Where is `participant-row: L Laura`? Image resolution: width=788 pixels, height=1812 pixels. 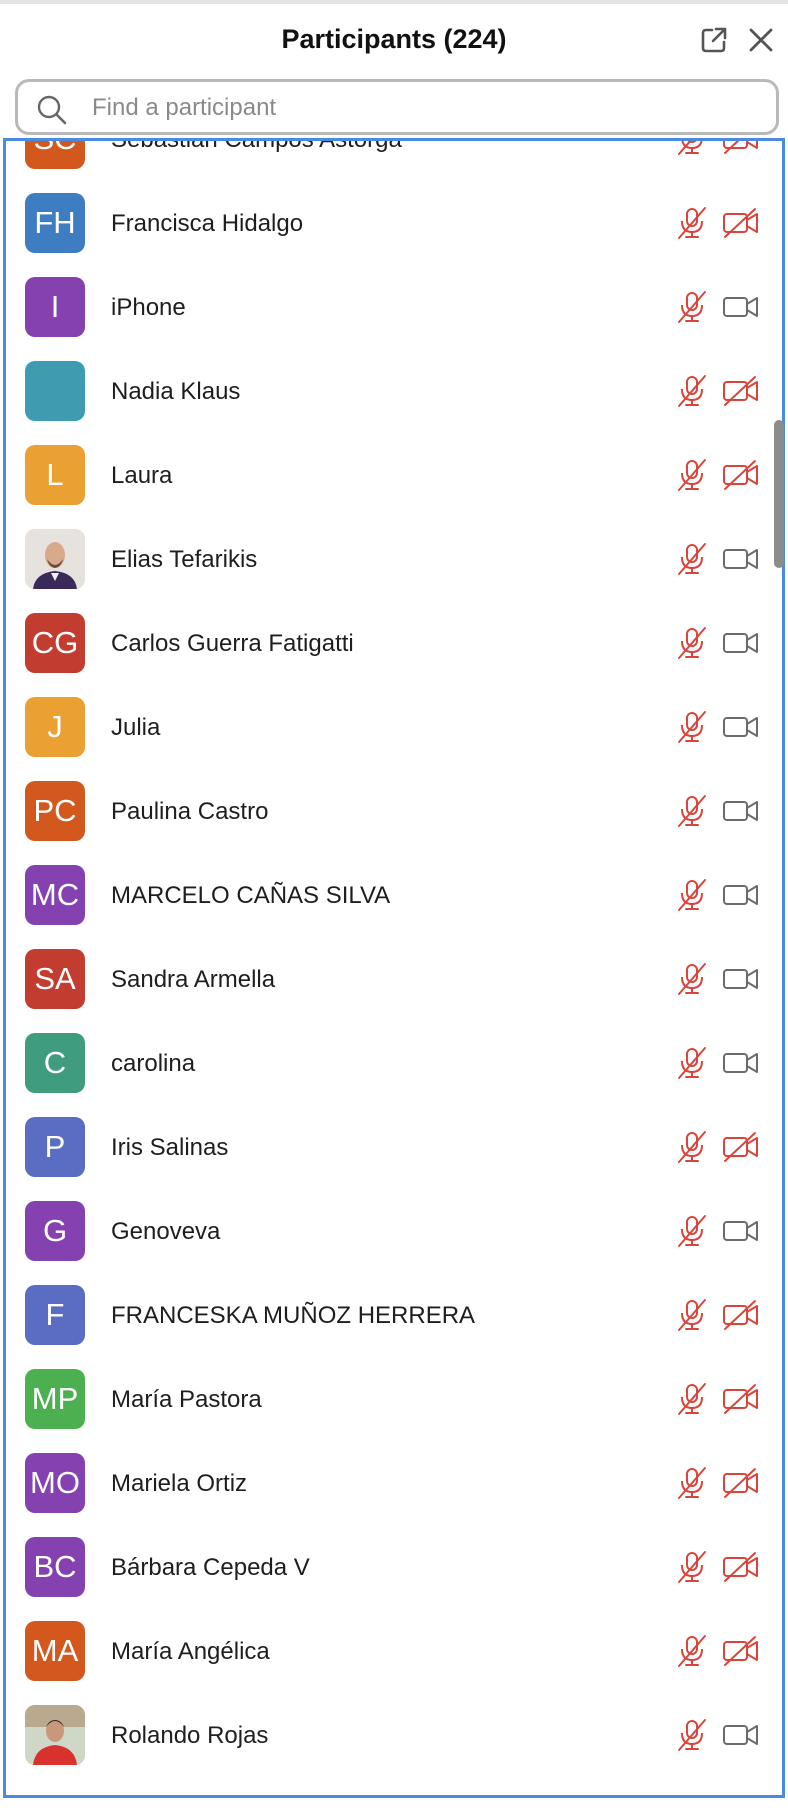 participant-row: L Laura is located at coordinates (394, 475).